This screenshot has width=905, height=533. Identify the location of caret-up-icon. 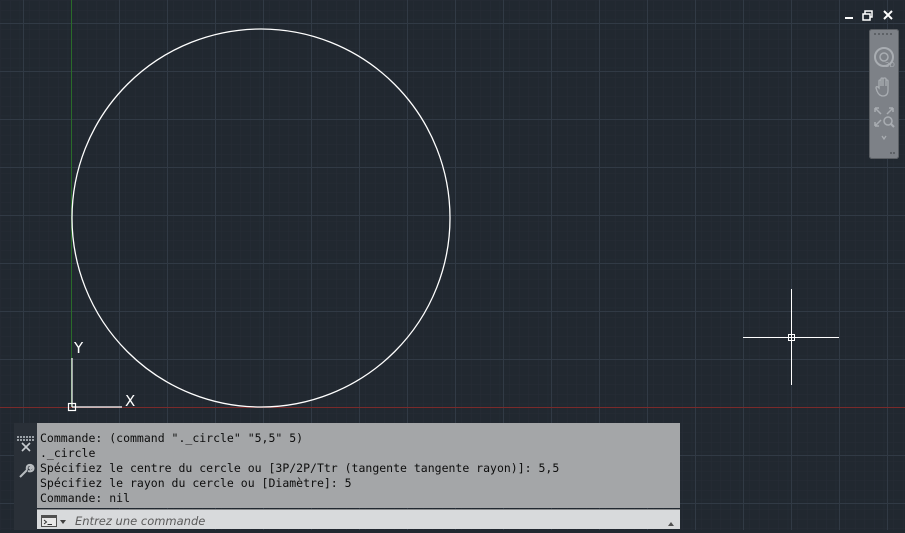
(671, 519).